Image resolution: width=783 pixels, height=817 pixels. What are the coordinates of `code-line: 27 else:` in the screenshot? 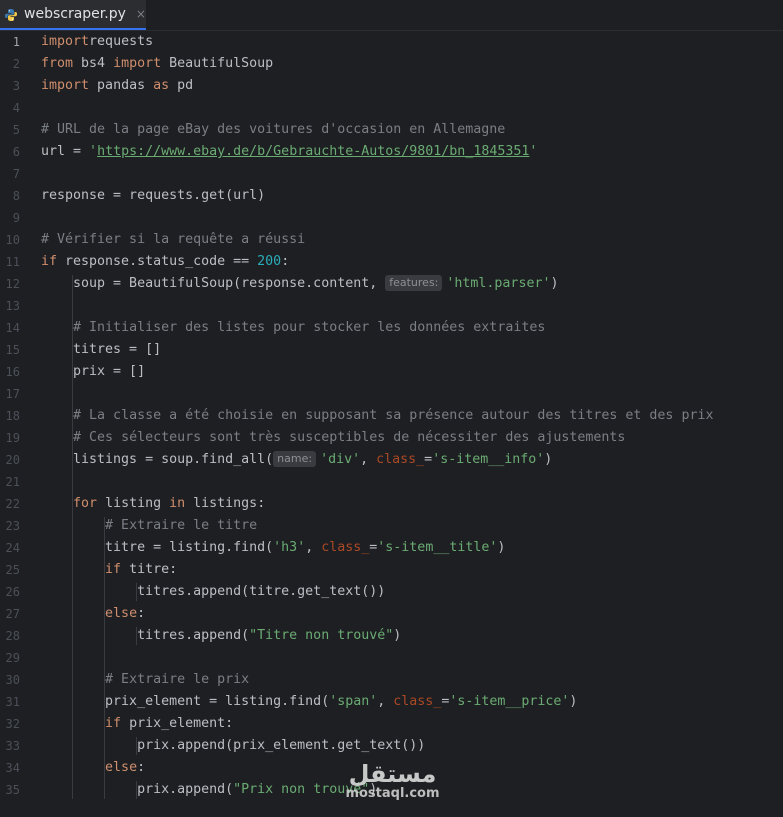 It's located at (391, 614).